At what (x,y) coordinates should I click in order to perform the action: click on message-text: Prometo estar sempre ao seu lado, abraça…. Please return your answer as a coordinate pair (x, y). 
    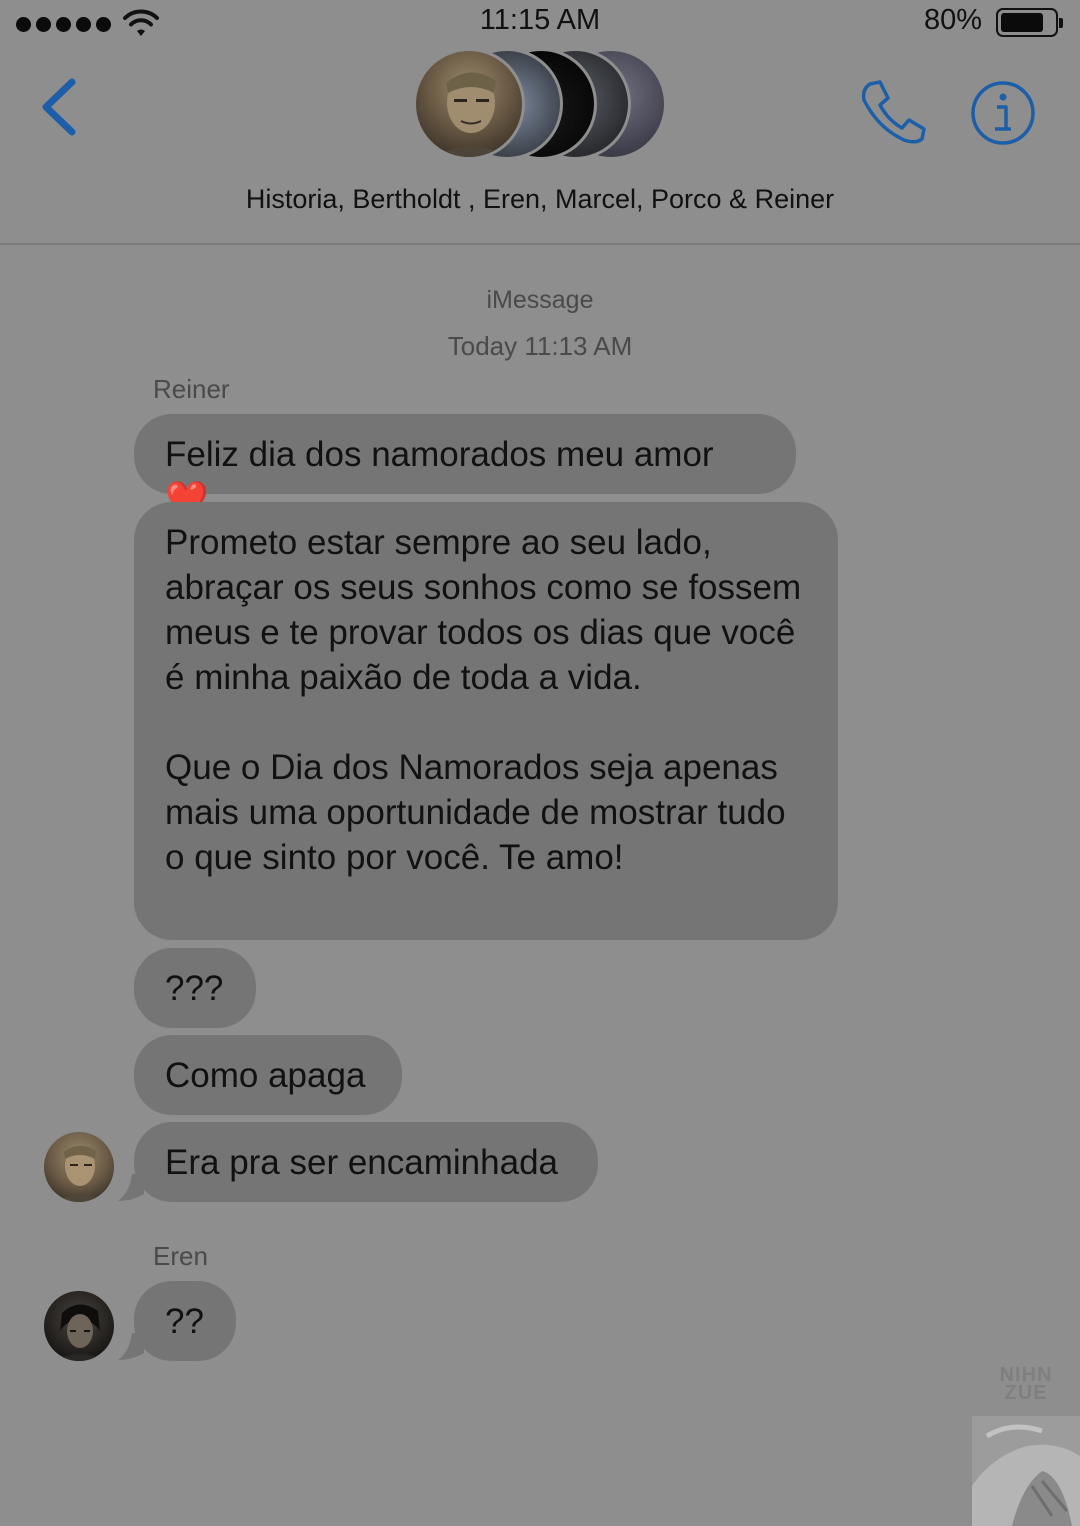
    Looking at the image, I should click on (483, 610).